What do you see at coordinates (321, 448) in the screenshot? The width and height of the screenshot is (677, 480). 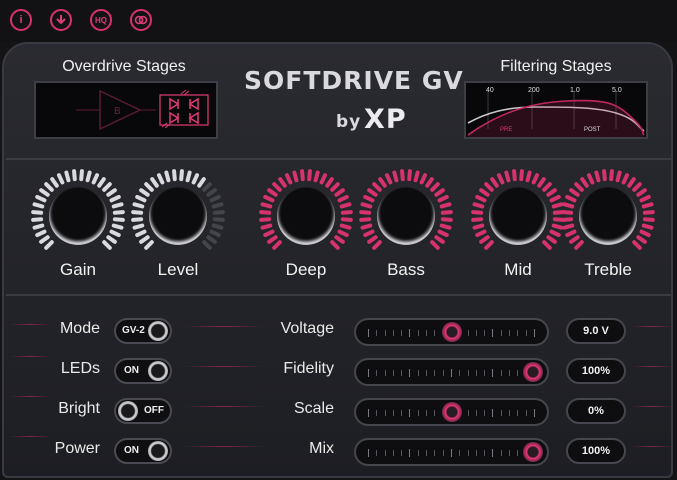 I see `mix-label: Mix` at bounding box center [321, 448].